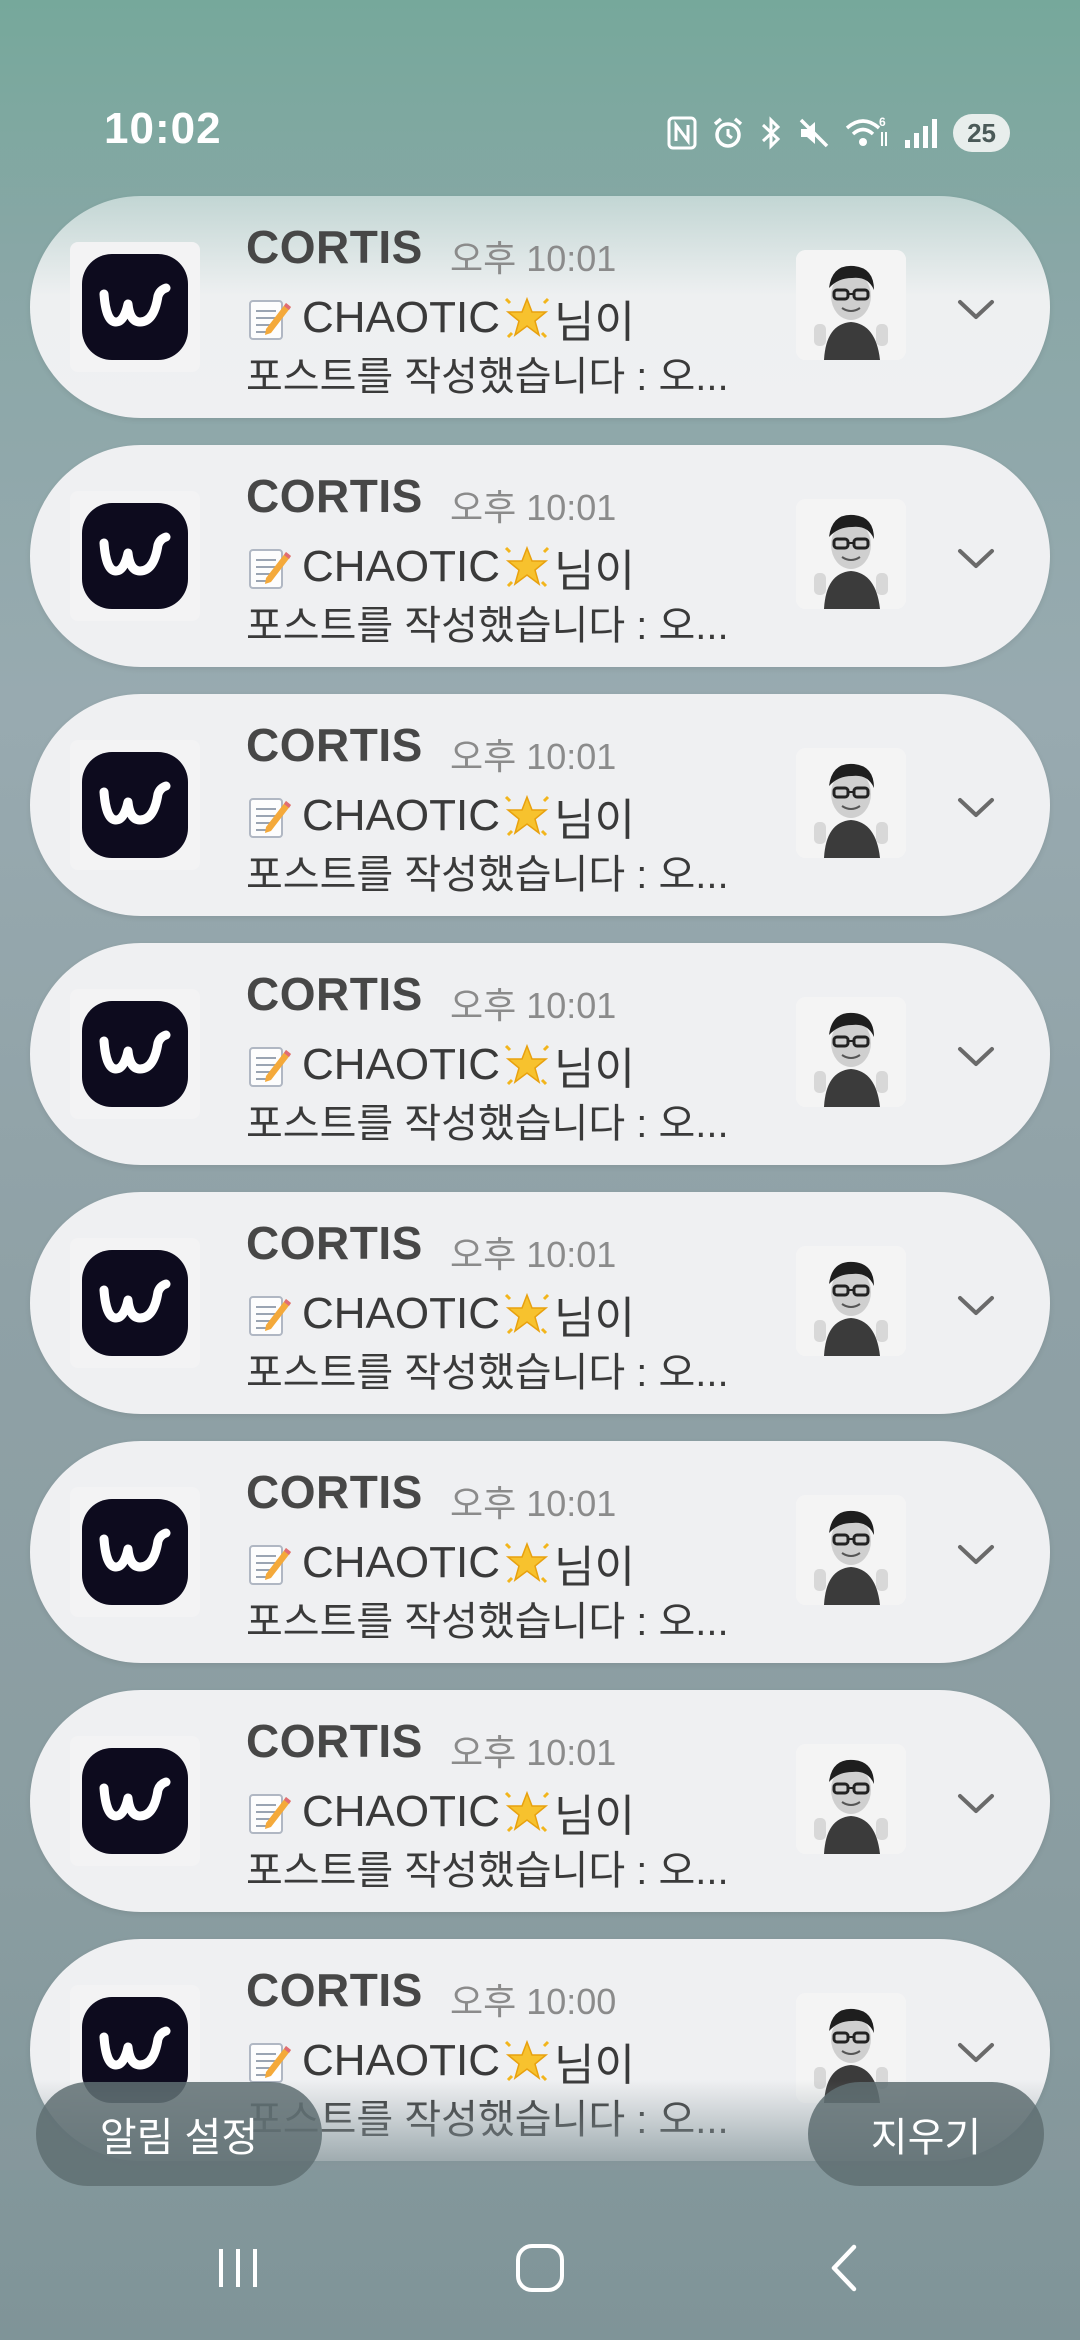 The image size is (1080, 2340). I want to click on navigation-bar, so click(540, 2265).